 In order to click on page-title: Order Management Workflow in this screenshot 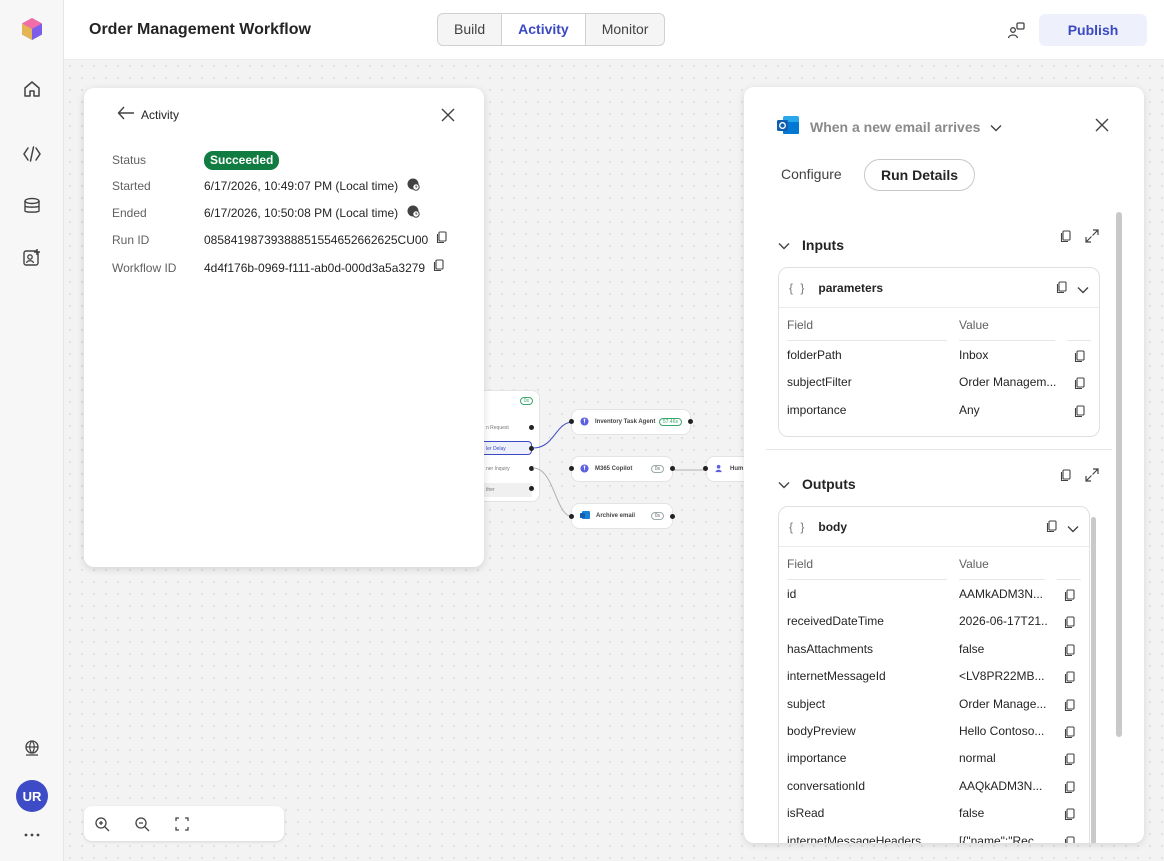, I will do `click(200, 29)`.